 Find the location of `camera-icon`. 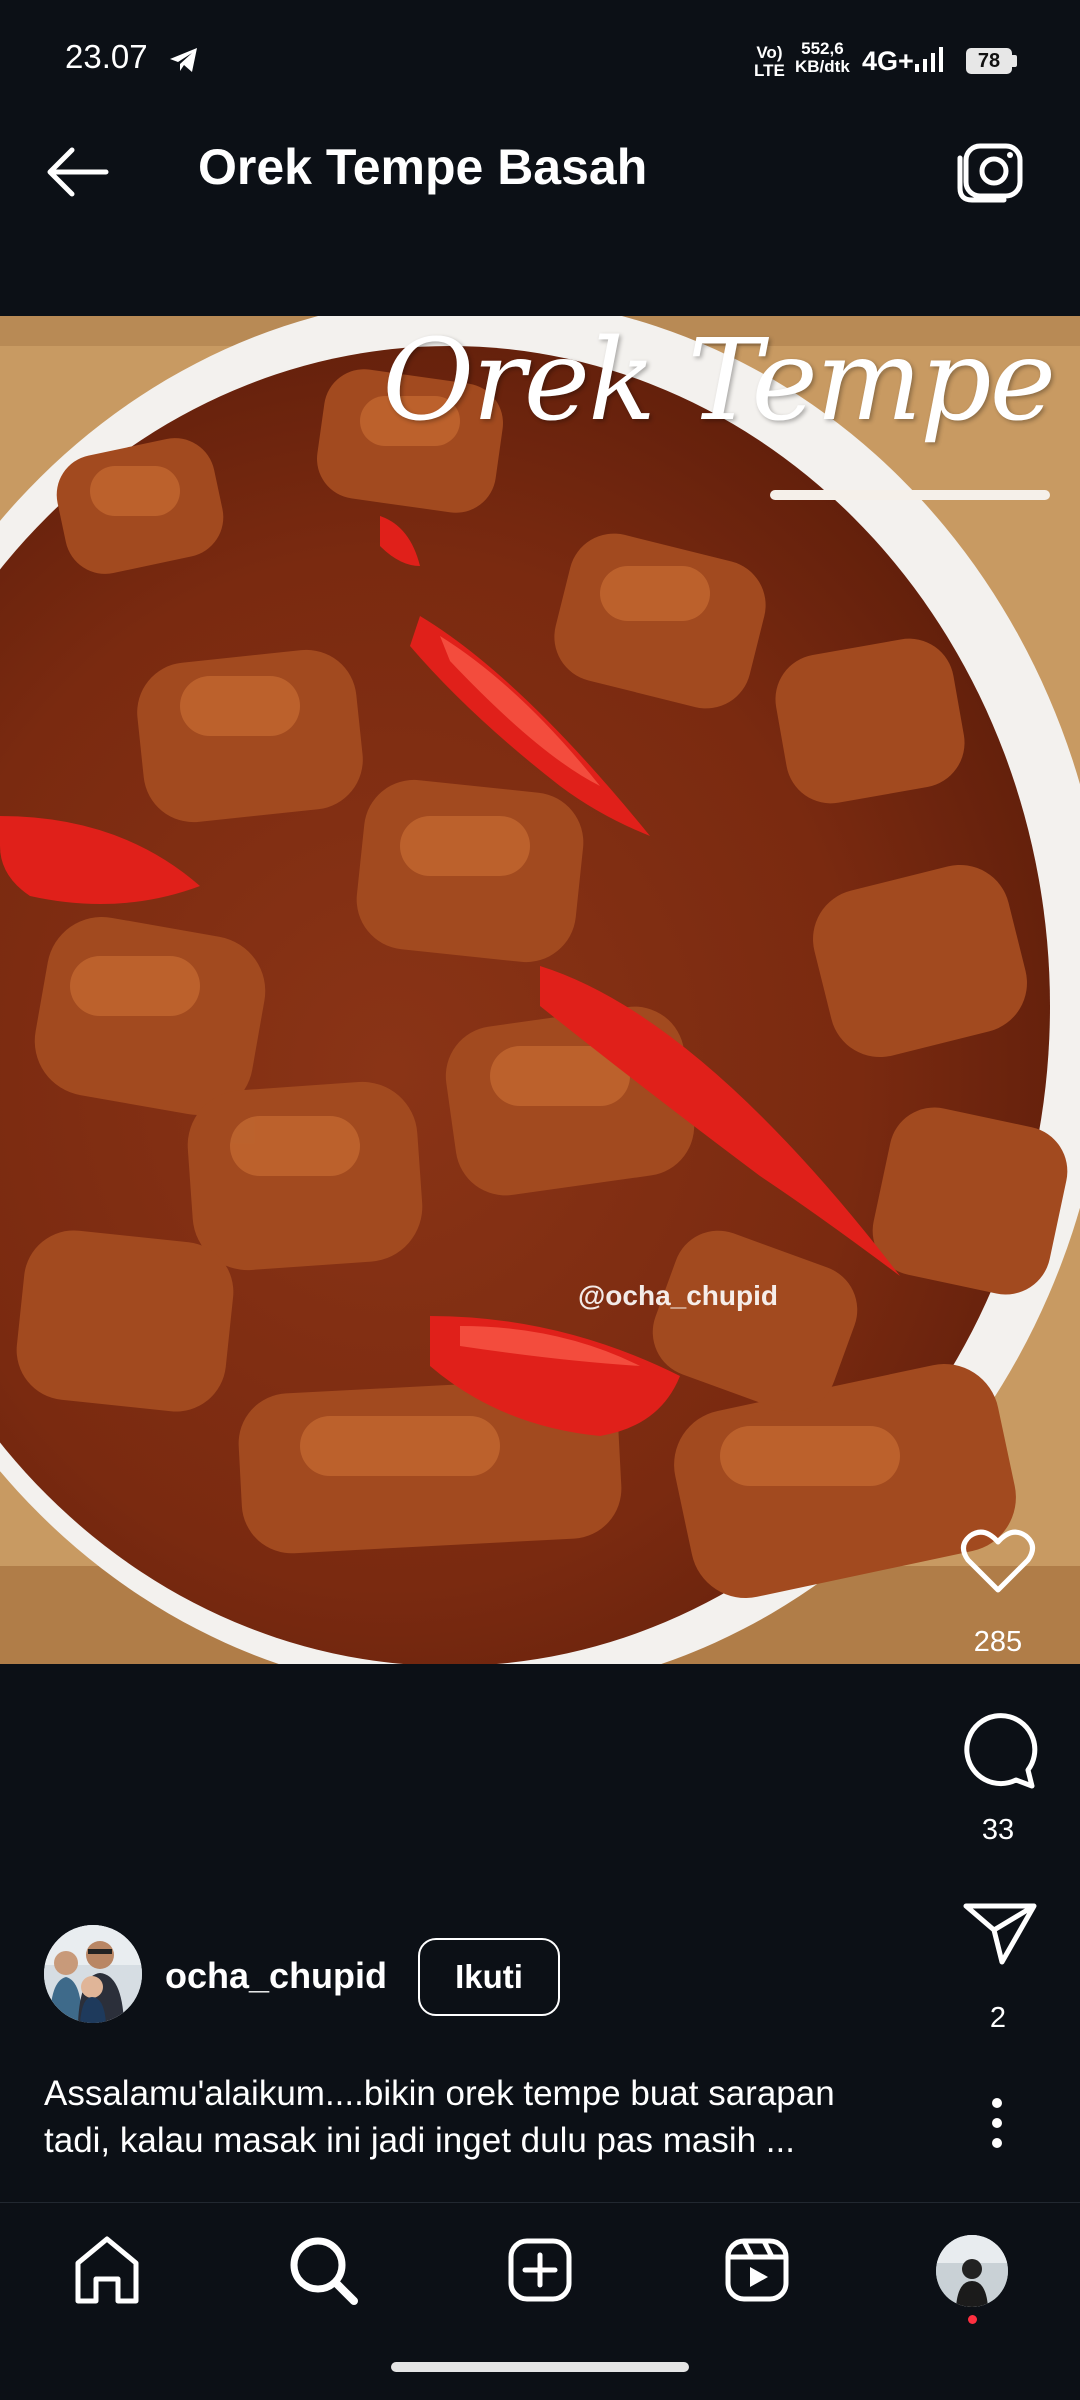

camera-icon is located at coordinates (990, 173).